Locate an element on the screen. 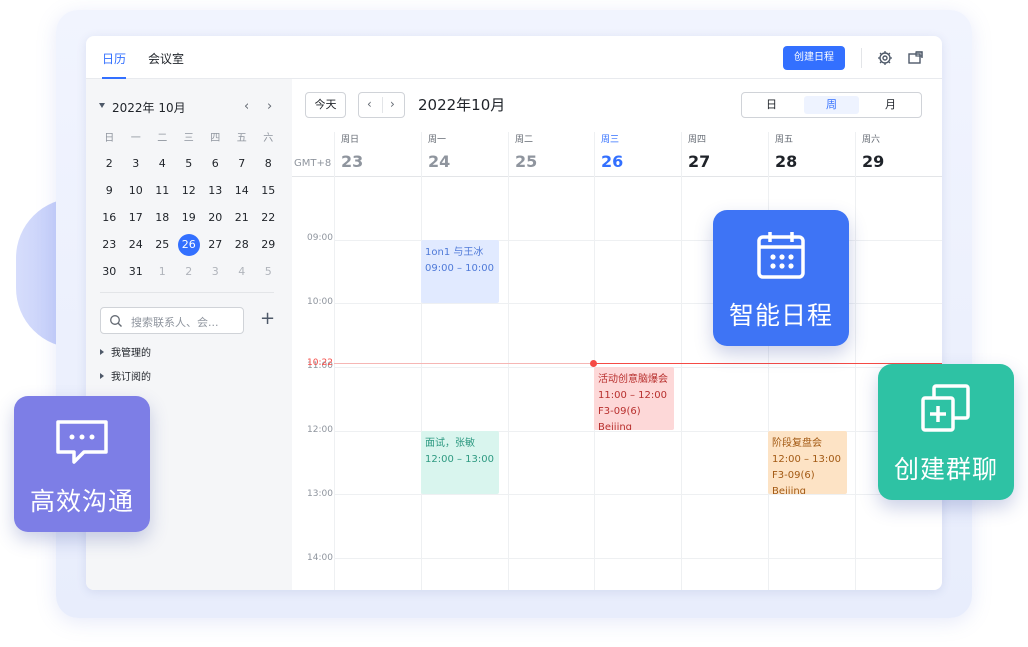  mini-day: 5 is located at coordinates (189, 163).